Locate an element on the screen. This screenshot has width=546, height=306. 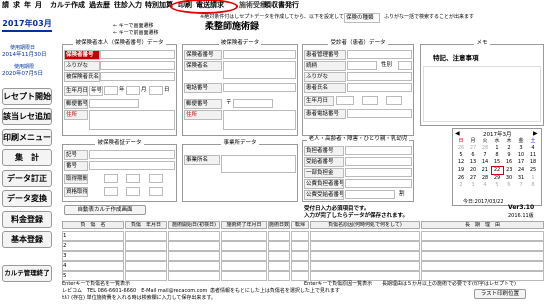
insured-name-field is located at coordinates (137, 76).